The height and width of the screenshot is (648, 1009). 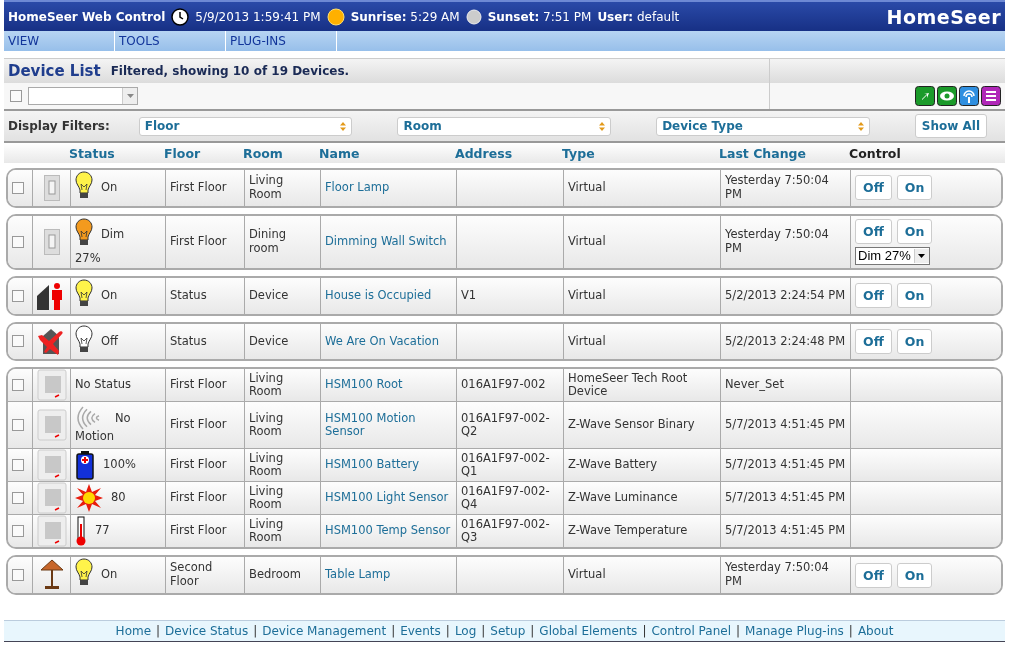 What do you see at coordinates (506, 425) in the screenshot?
I see `address-cell-text: 016A1F97-002-Q2` at bounding box center [506, 425].